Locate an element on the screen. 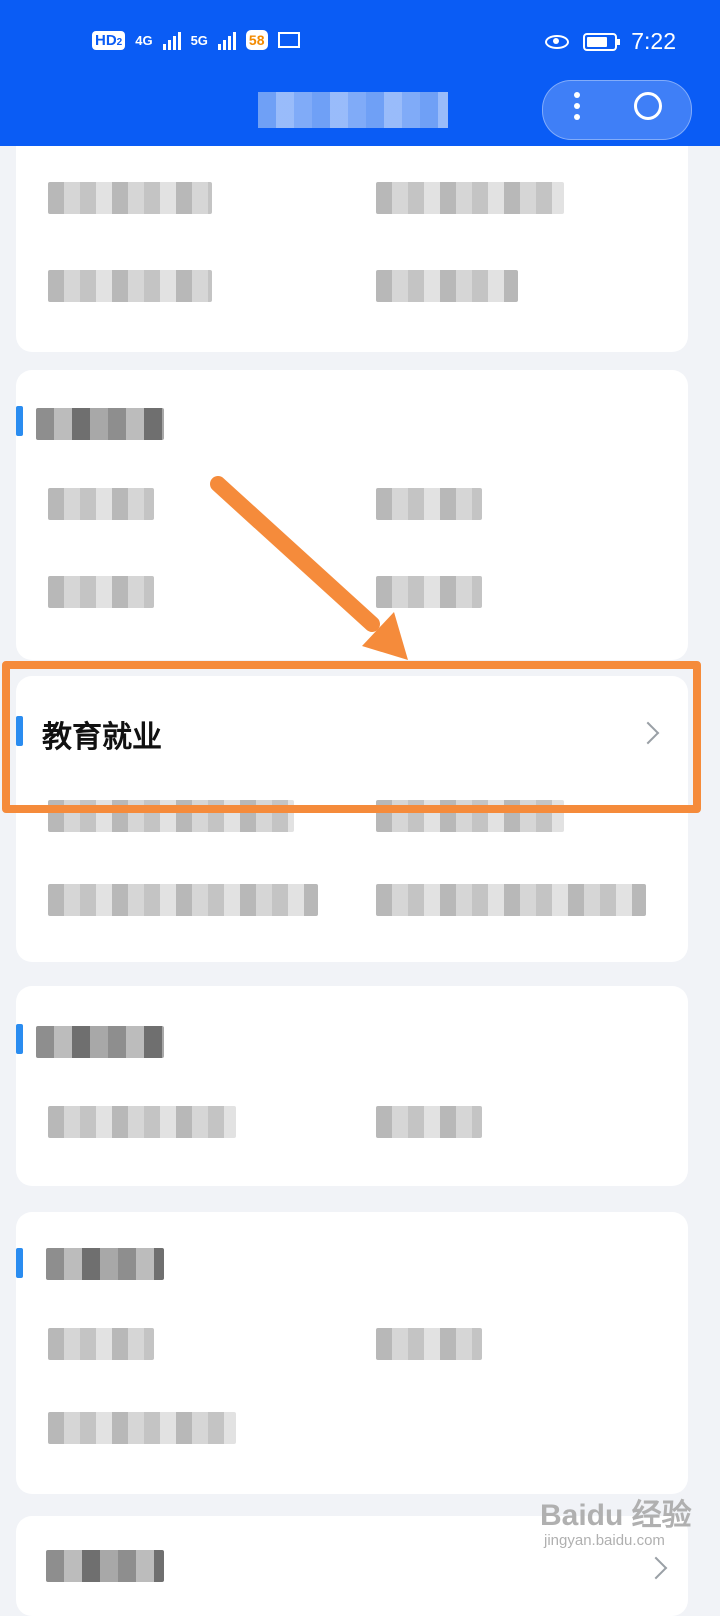 This screenshot has height=1616, width=720. watermark-url: jingyan.baidu.com is located at coordinates (604, 1540).